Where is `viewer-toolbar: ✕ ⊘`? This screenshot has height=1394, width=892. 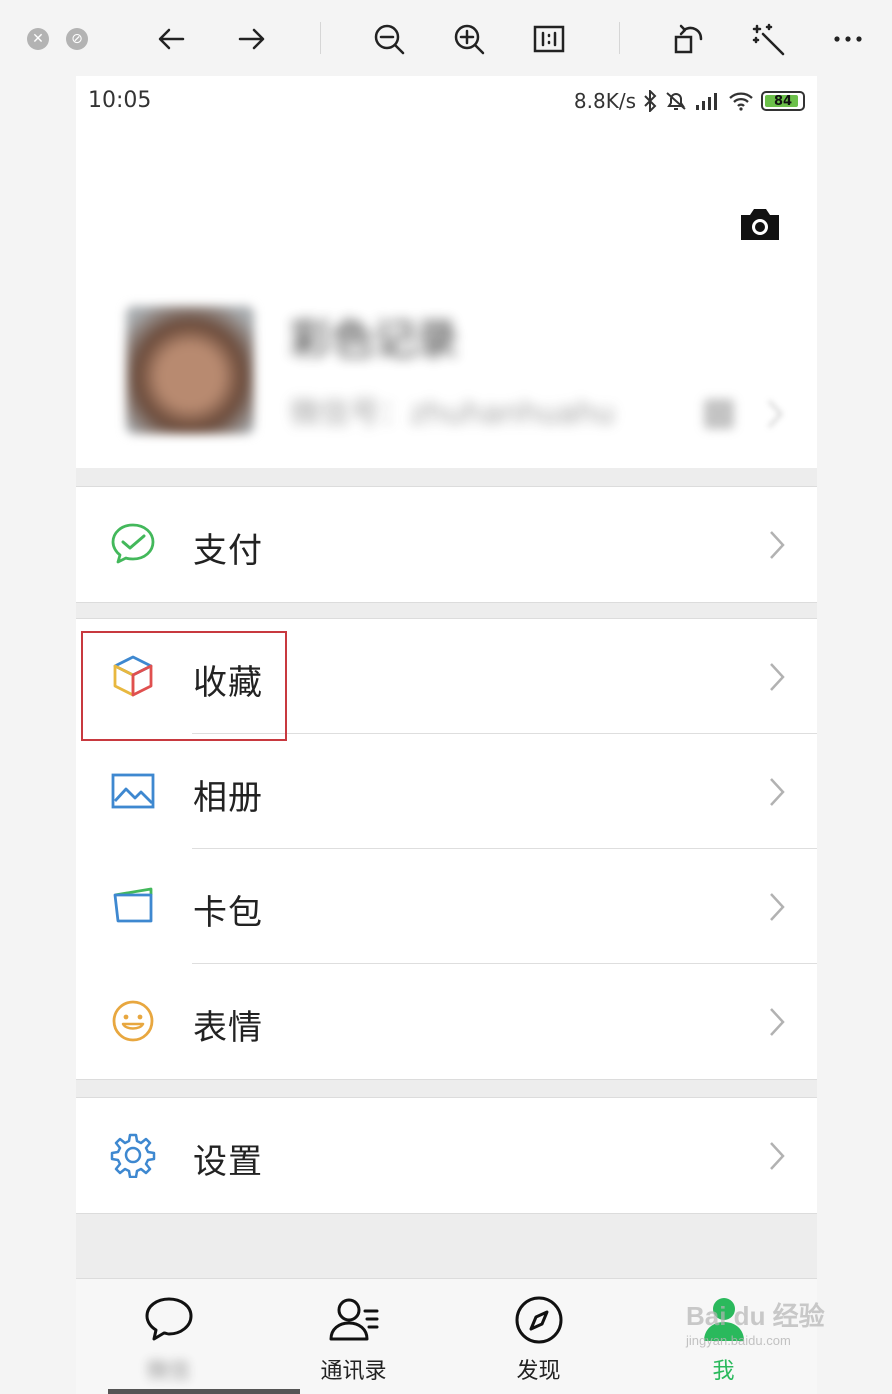
viewer-toolbar: ✕ ⊘ is located at coordinates (446, 38).